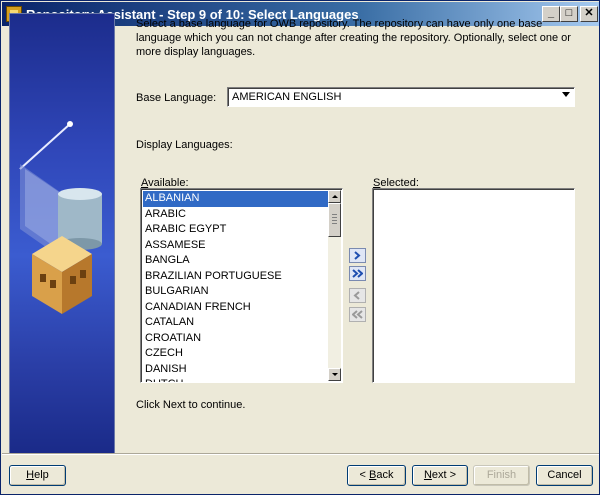 This screenshot has width=600, height=495. I want to click on help-mnemonic: H, so click(30, 475).